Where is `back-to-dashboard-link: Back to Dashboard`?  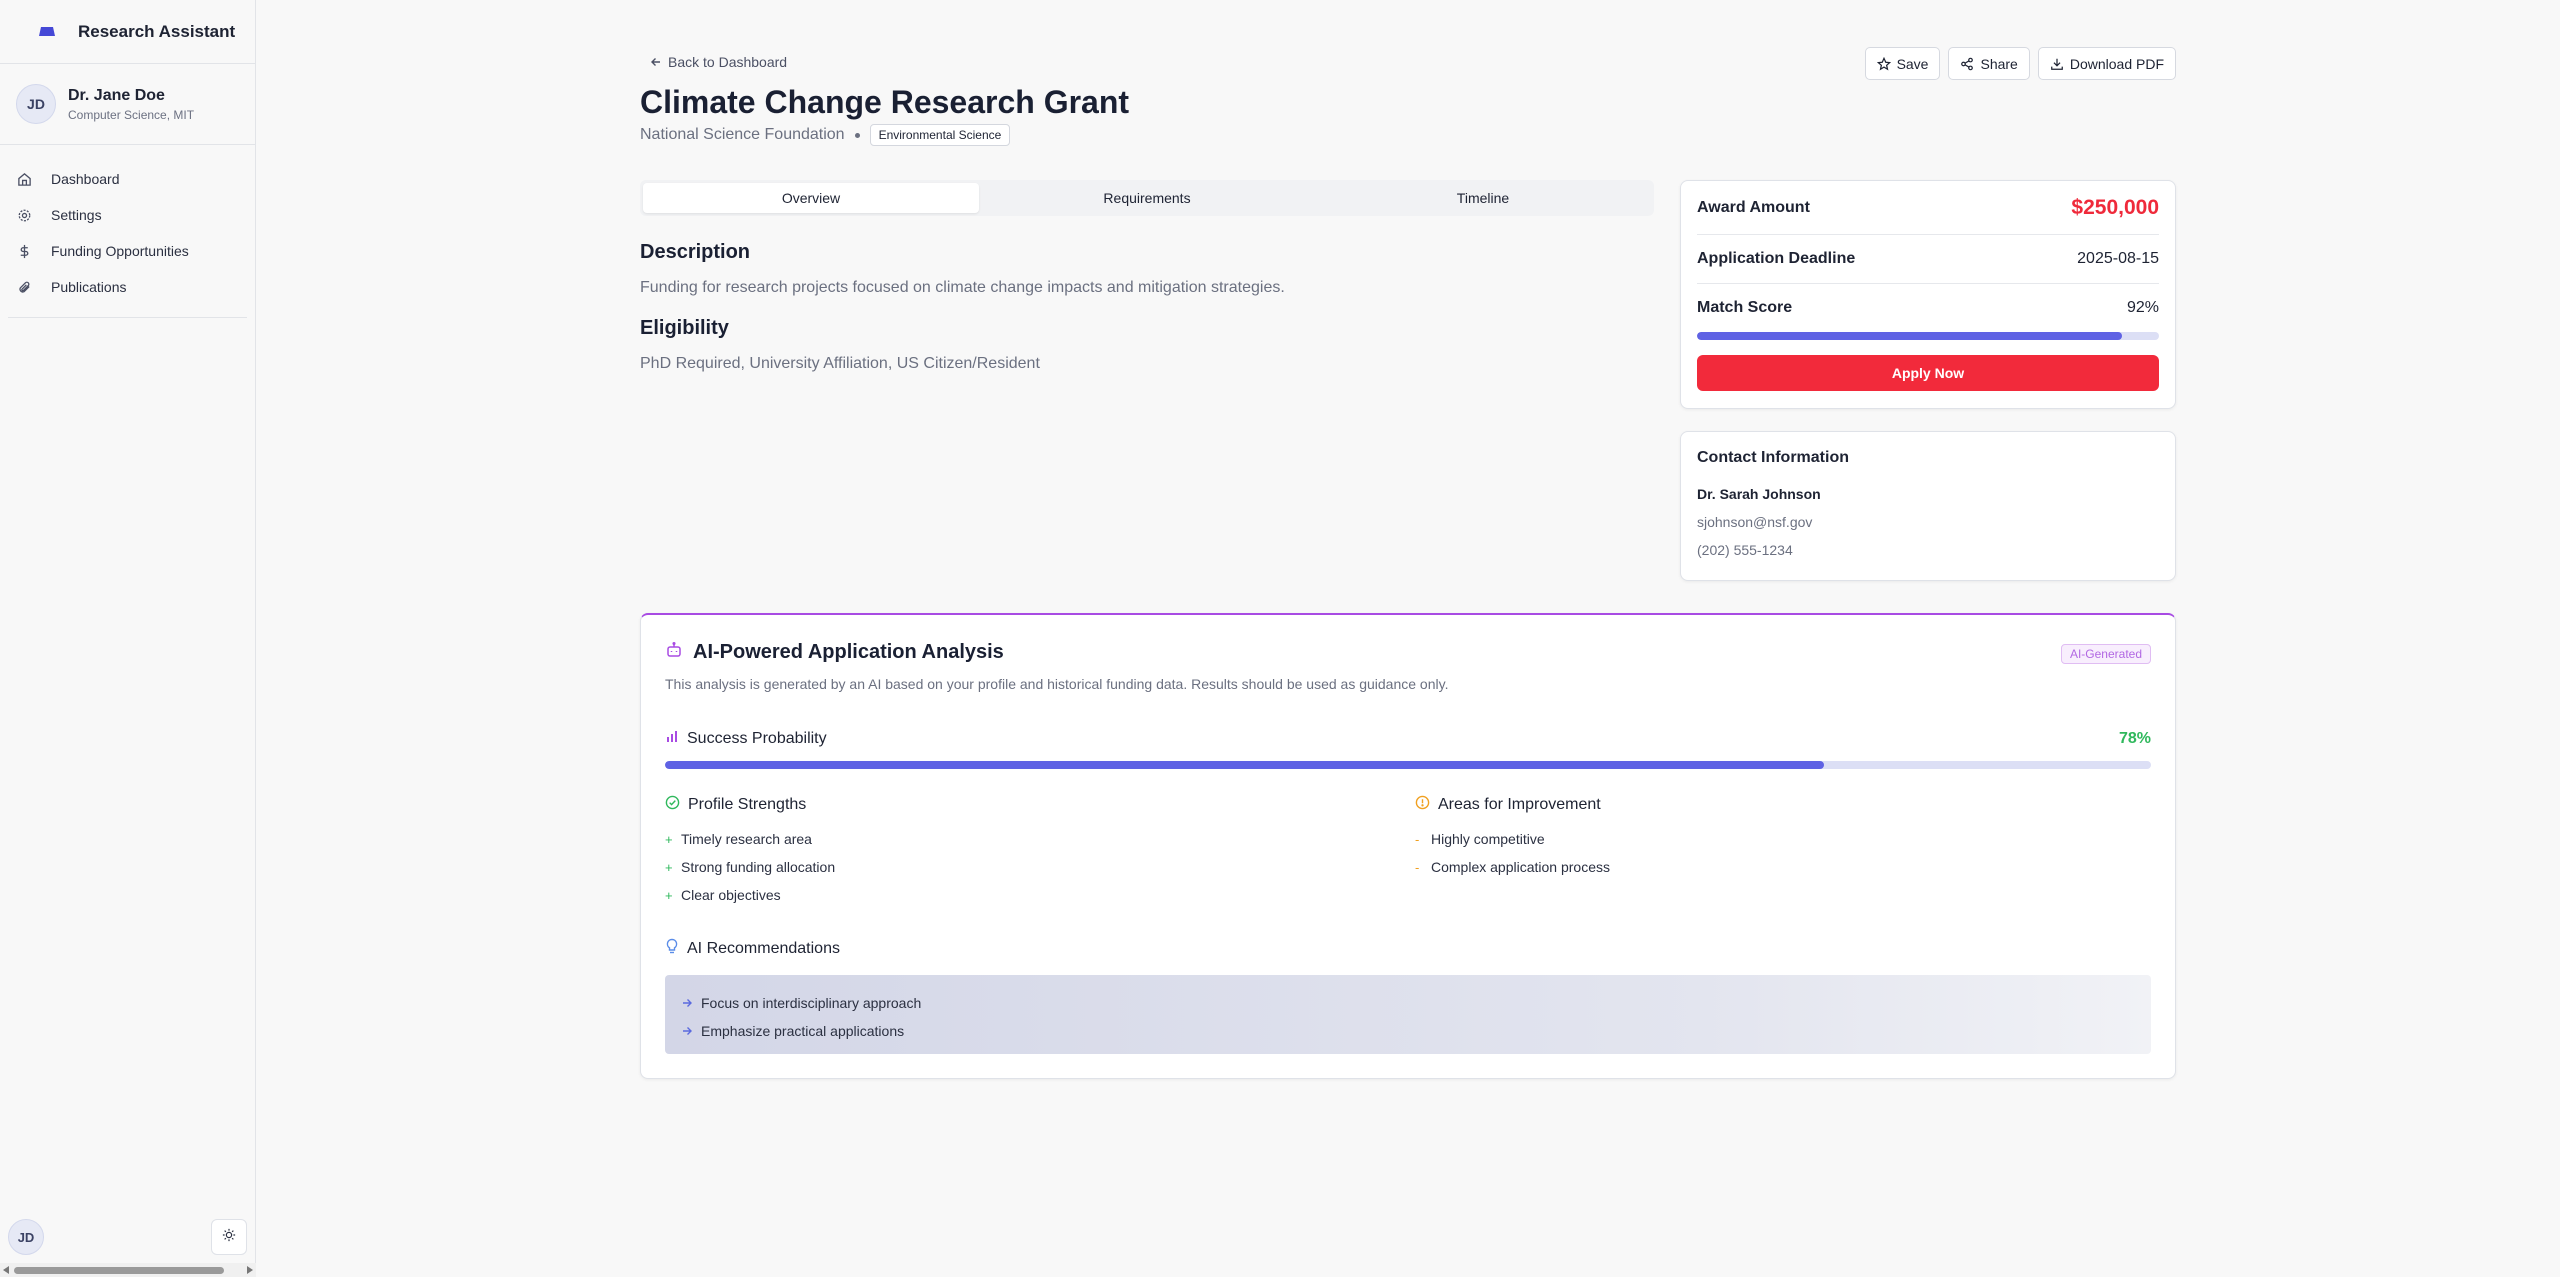 back-to-dashboard-link: Back to Dashboard is located at coordinates (718, 62).